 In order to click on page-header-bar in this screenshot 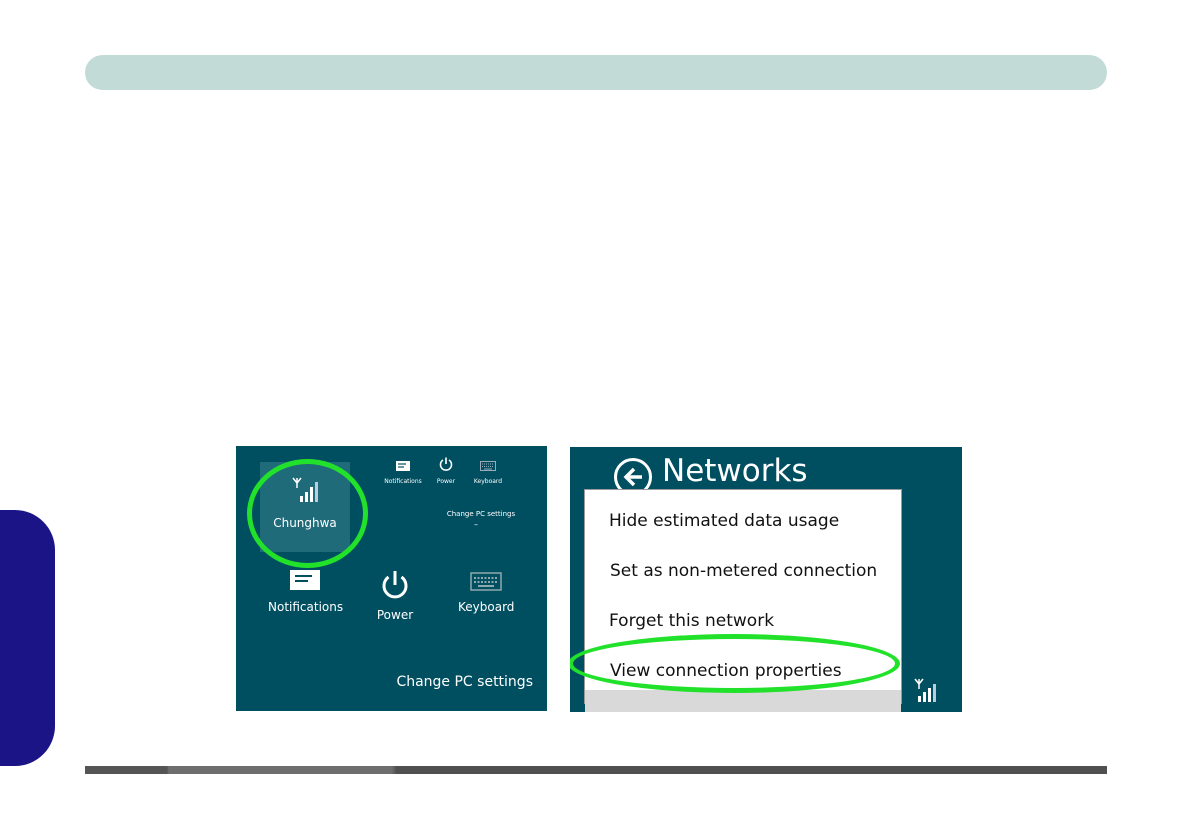, I will do `click(596, 72)`.